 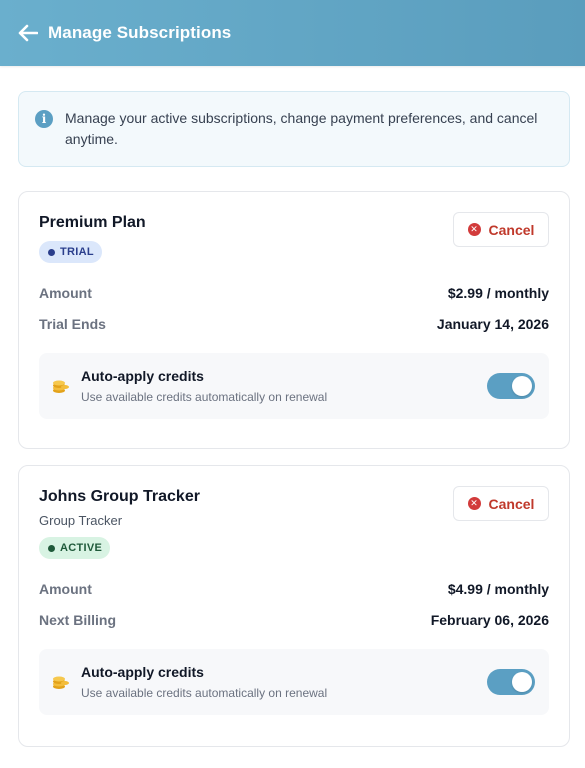 What do you see at coordinates (294, 323) in the screenshot?
I see `detail-row-trial-ends: Trial Ends January 14, 2026` at bounding box center [294, 323].